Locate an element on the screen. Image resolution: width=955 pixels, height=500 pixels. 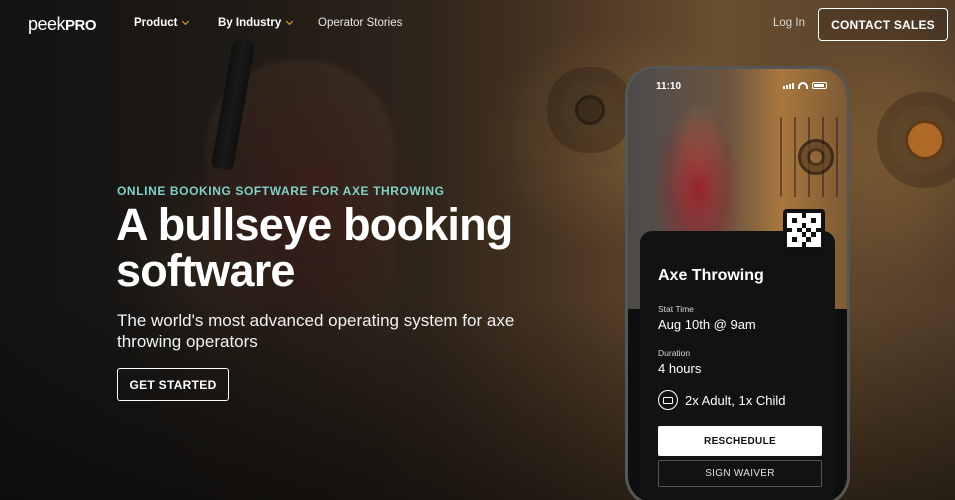
get-started-button: GET STARTED is located at coordinates (173, 384).